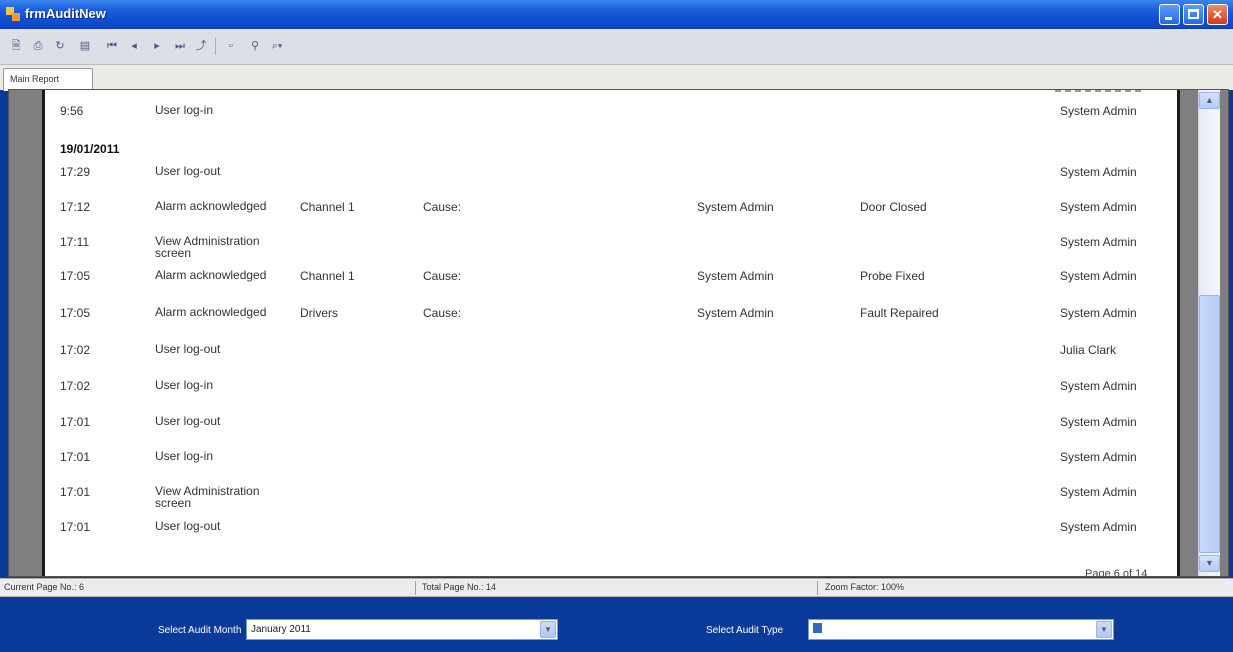  Describe the element at coordinates (616, 78) in the screenshot. I see `tab-strip: Main Report` at that location.